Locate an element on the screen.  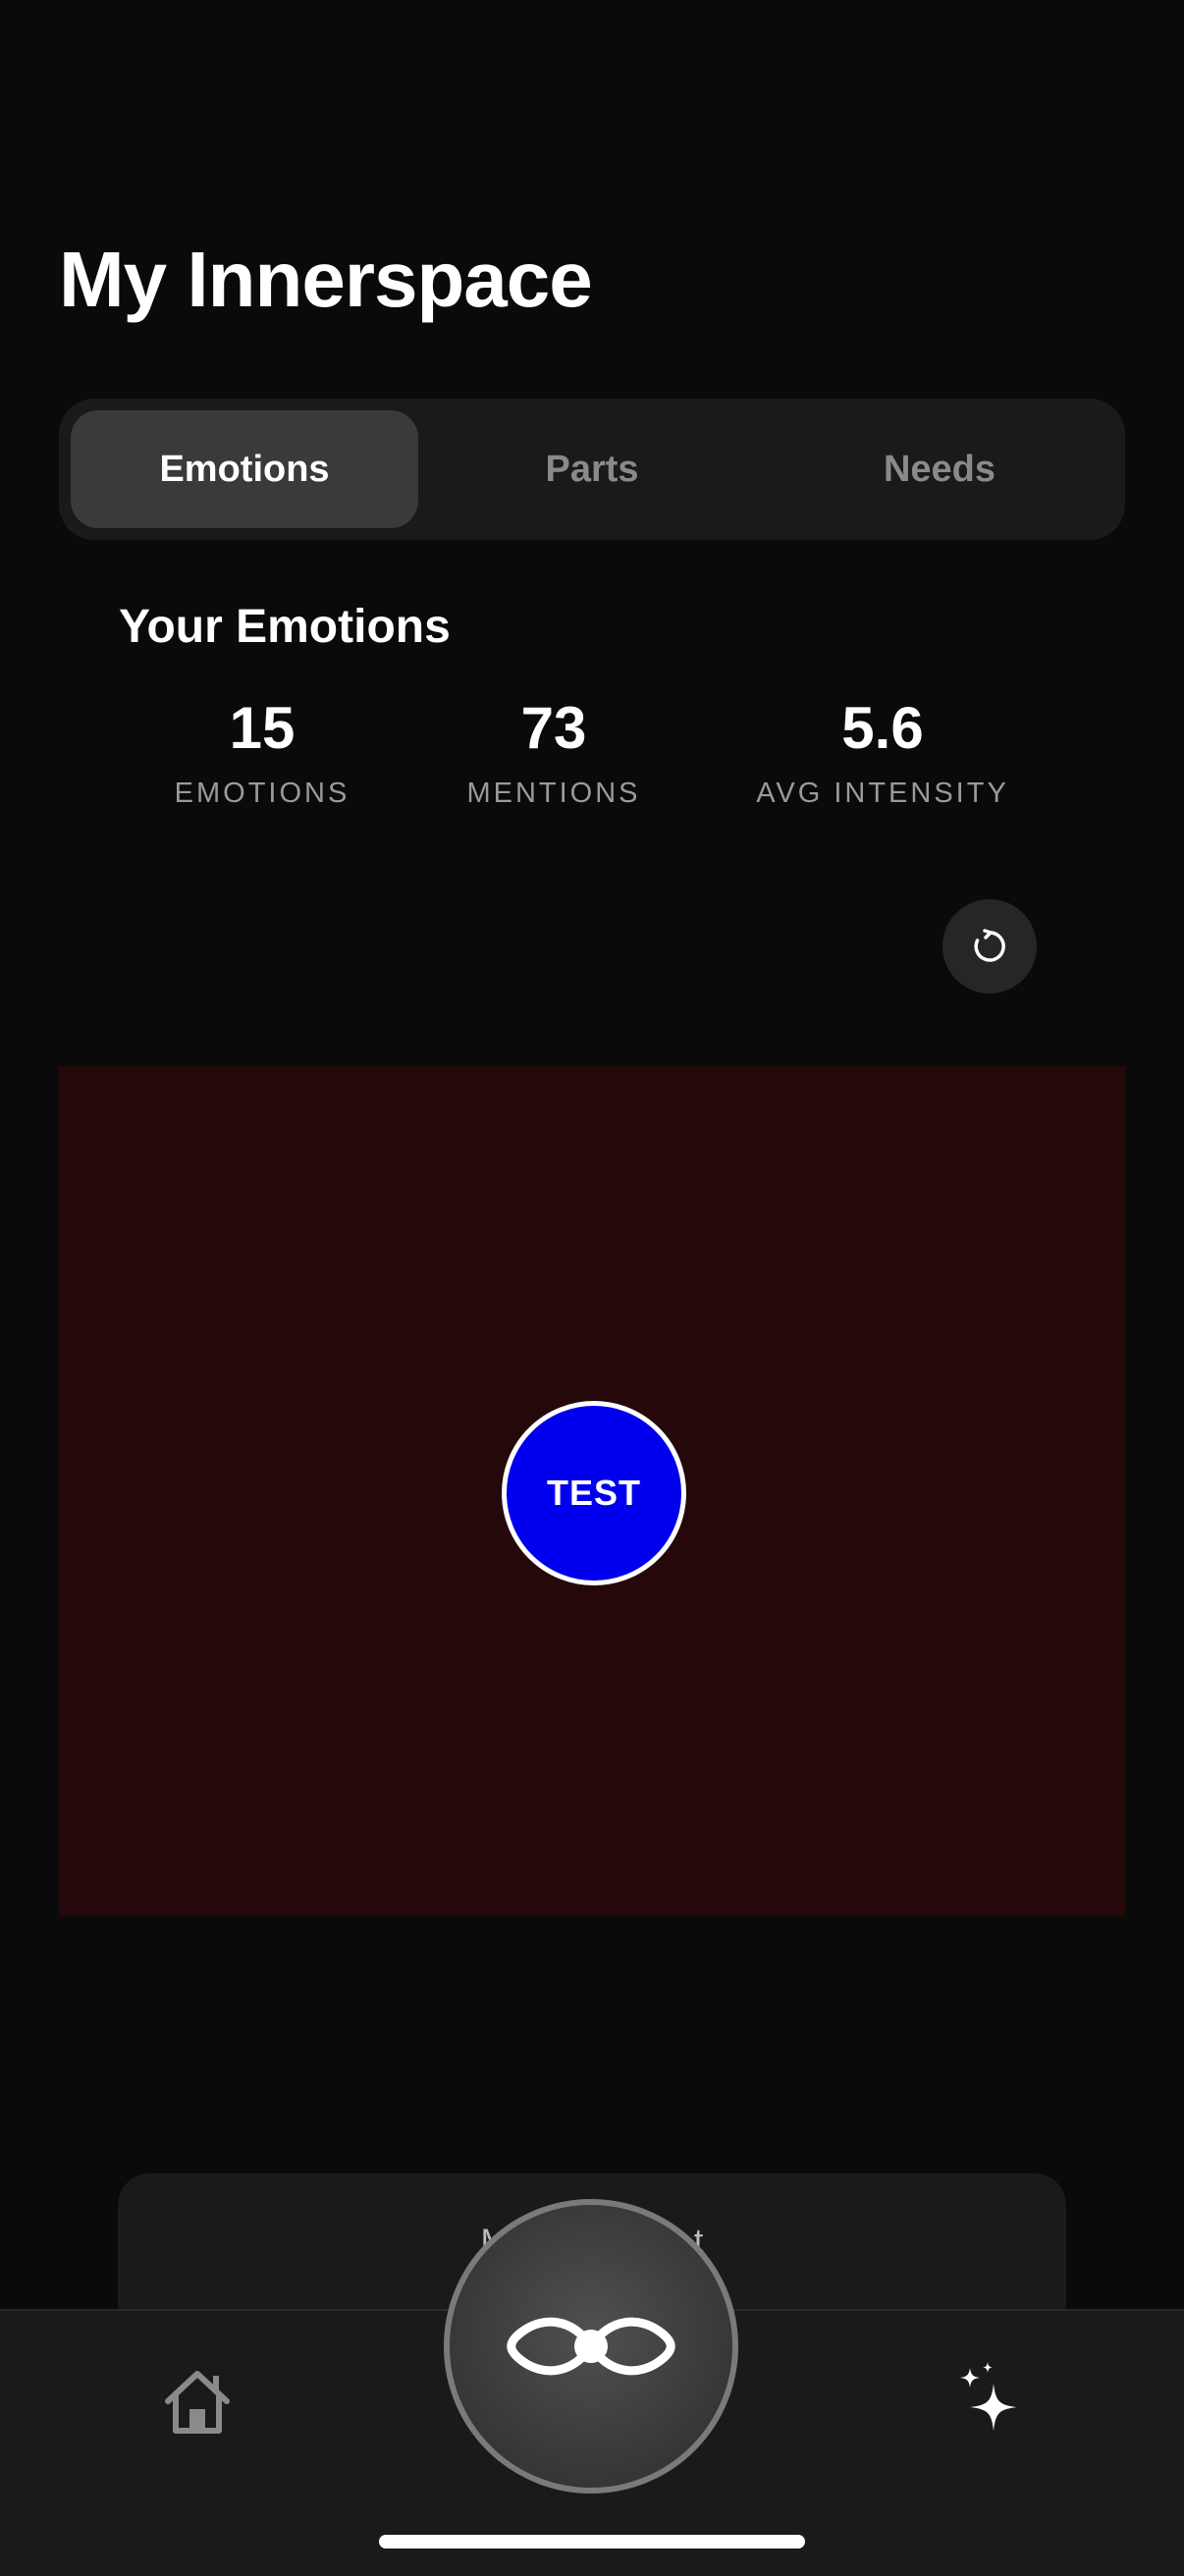
emotion-bubble: TEST is located at coordinates (594, 1493).